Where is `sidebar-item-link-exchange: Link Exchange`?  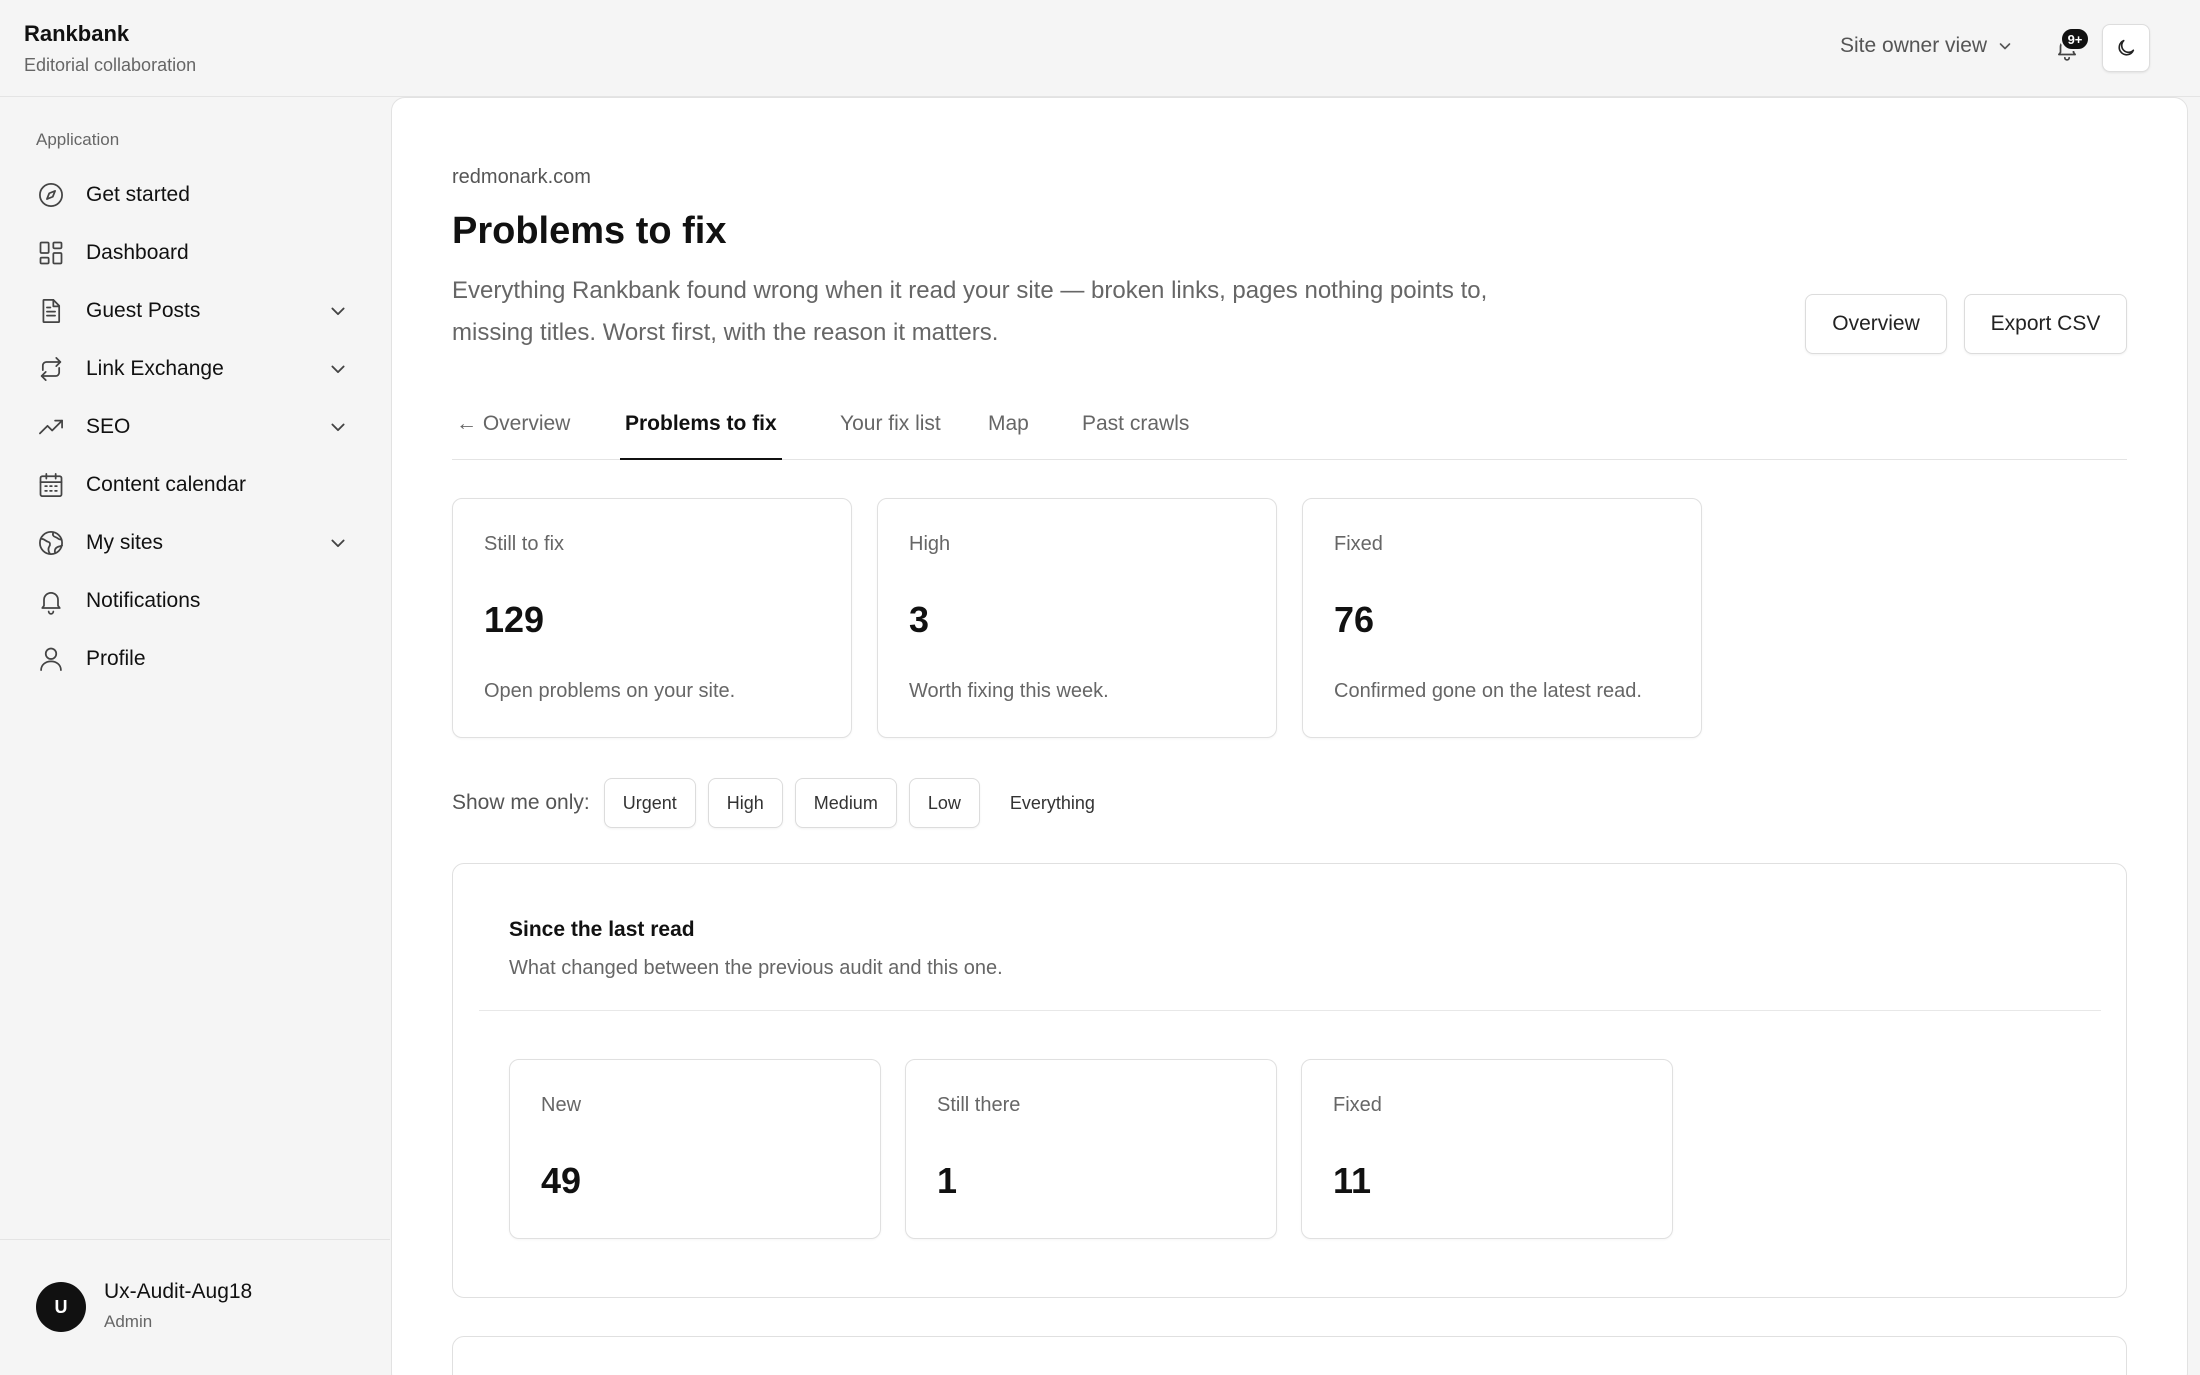 sidebar-item-link-exchange: Link Exchange is located at coordinates (198, 369).